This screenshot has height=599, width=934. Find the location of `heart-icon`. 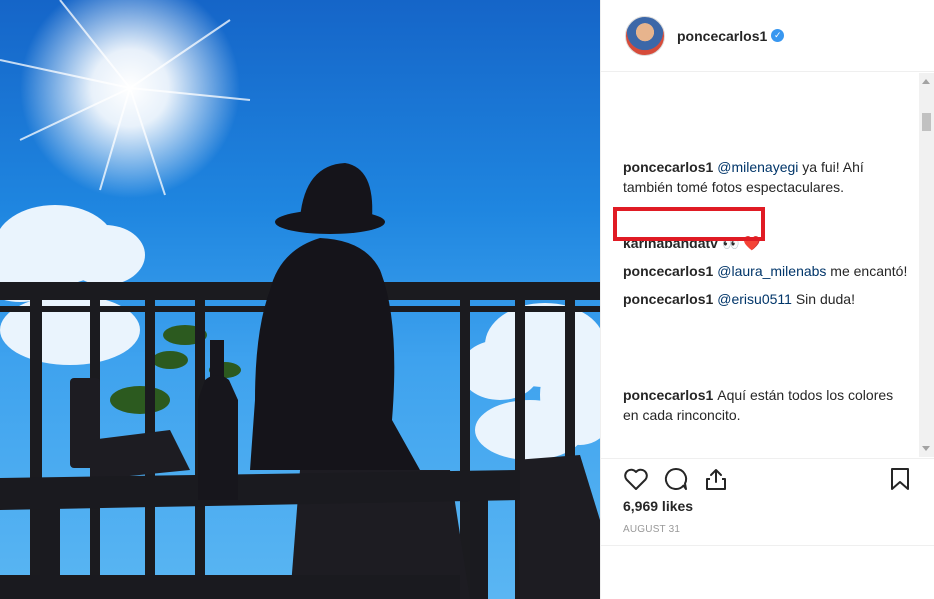

heart-icon is located at coordinates (636, 479).